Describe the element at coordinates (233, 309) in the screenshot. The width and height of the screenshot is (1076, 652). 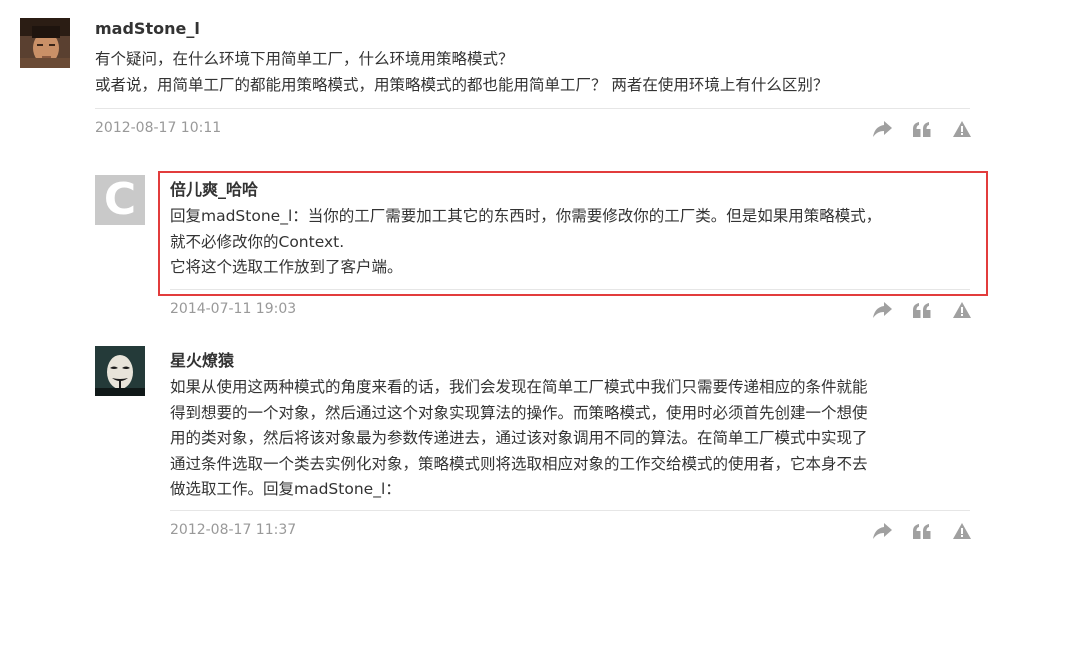
I see `comment-timestamp: 2014-07-11 19:03` at that location.